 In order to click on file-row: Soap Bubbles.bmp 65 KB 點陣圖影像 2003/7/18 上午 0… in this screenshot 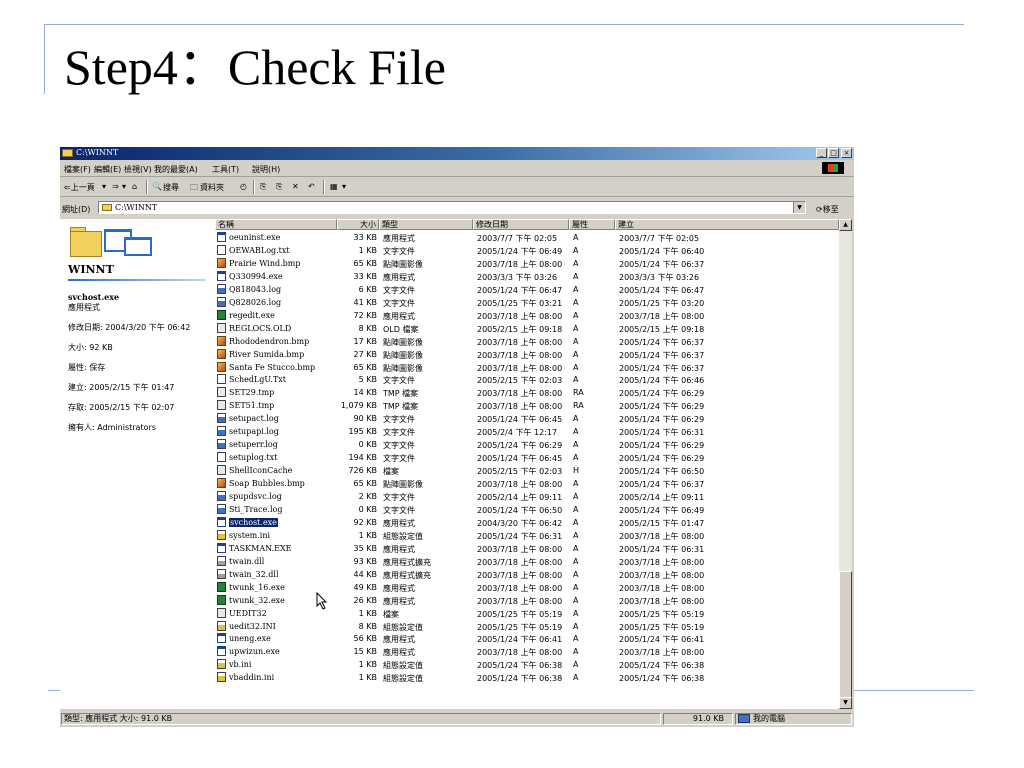, I will do `click(527, 483)`.